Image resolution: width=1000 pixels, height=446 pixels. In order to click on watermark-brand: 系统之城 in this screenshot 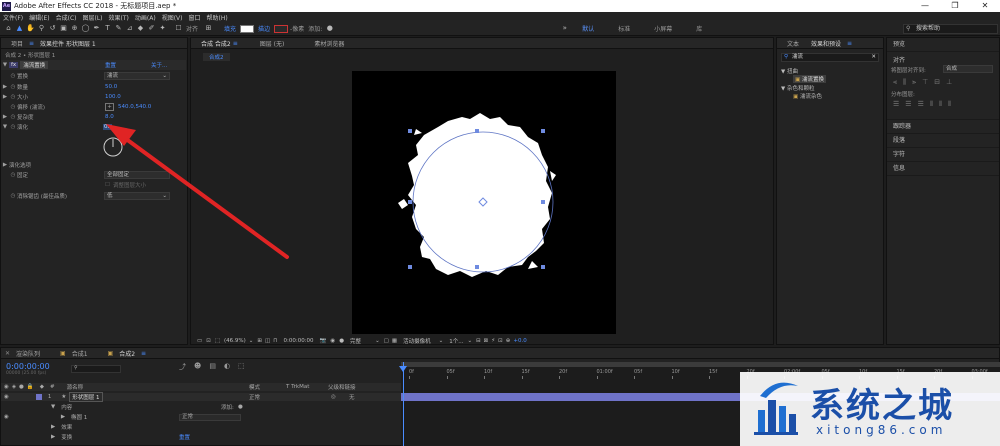, I will do `click(882, 406)`.